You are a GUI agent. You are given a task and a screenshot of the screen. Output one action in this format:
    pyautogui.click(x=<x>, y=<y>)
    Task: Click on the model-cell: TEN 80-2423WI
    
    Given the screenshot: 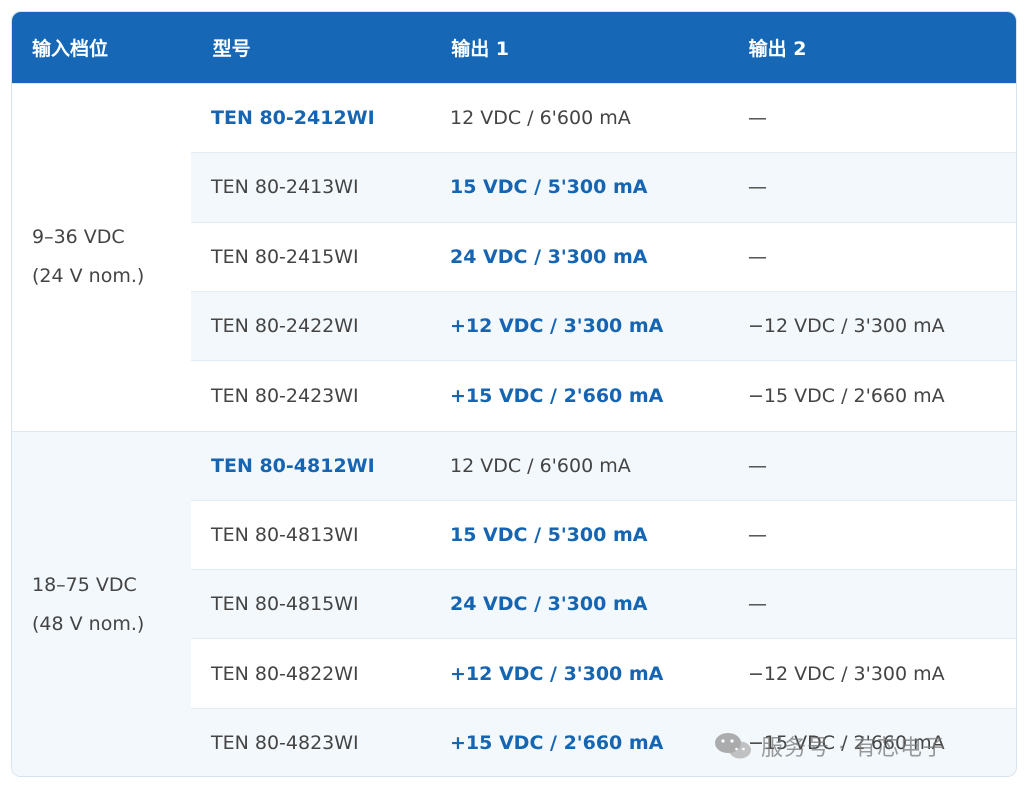 What is the action you would take?
    pyautogui.click(x=285, y=395)
    